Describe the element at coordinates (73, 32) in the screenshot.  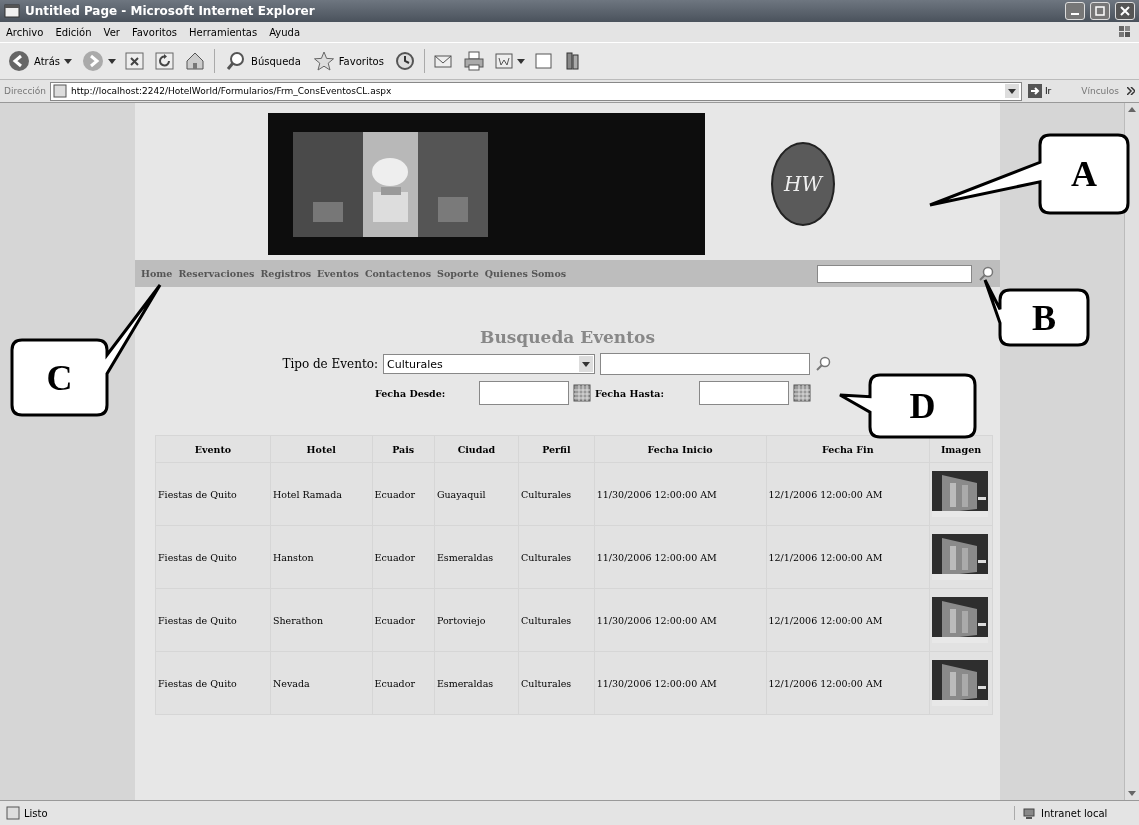
I see `menu-item: Edición` at that location.